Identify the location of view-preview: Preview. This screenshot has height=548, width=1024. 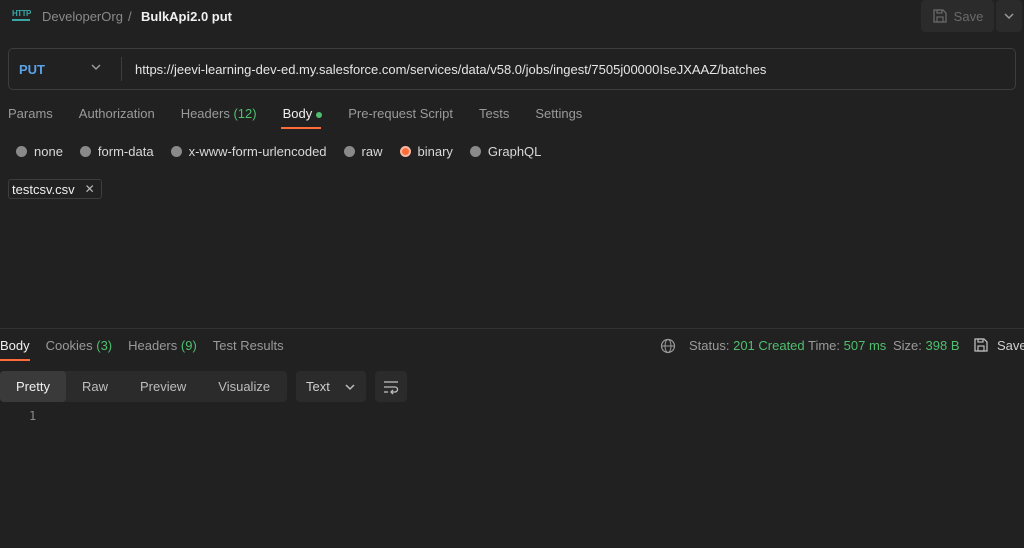
(163, 386).